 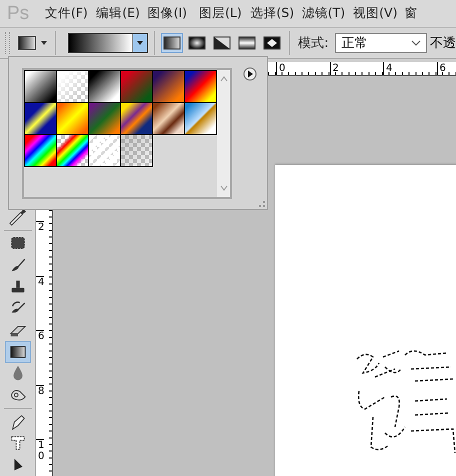 What do you see at coordinates (262, 204) in the screenshot?
I see `resize-grip-icon` at bounding box center [262, 204].